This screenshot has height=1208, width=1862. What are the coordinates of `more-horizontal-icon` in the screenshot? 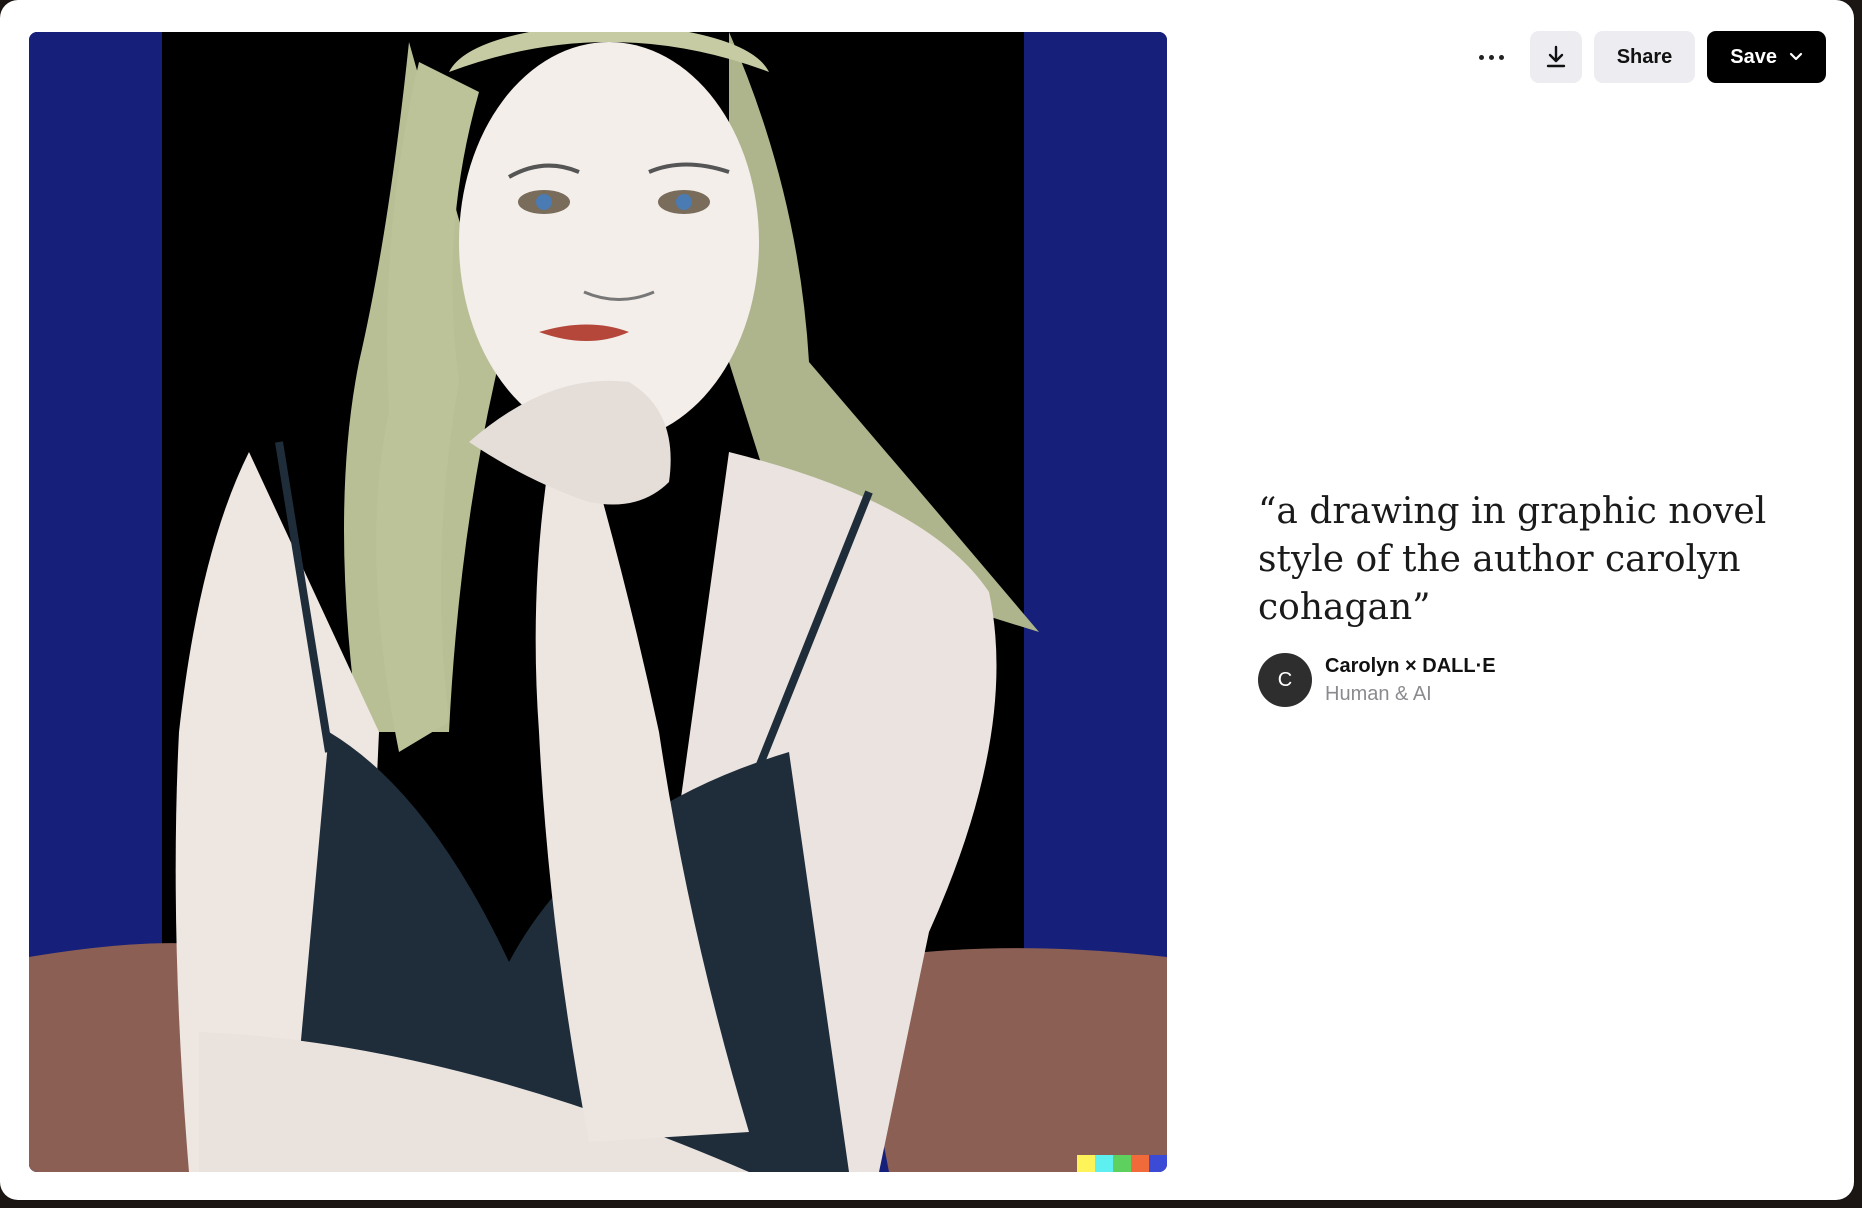 It's located at (1492, 57).